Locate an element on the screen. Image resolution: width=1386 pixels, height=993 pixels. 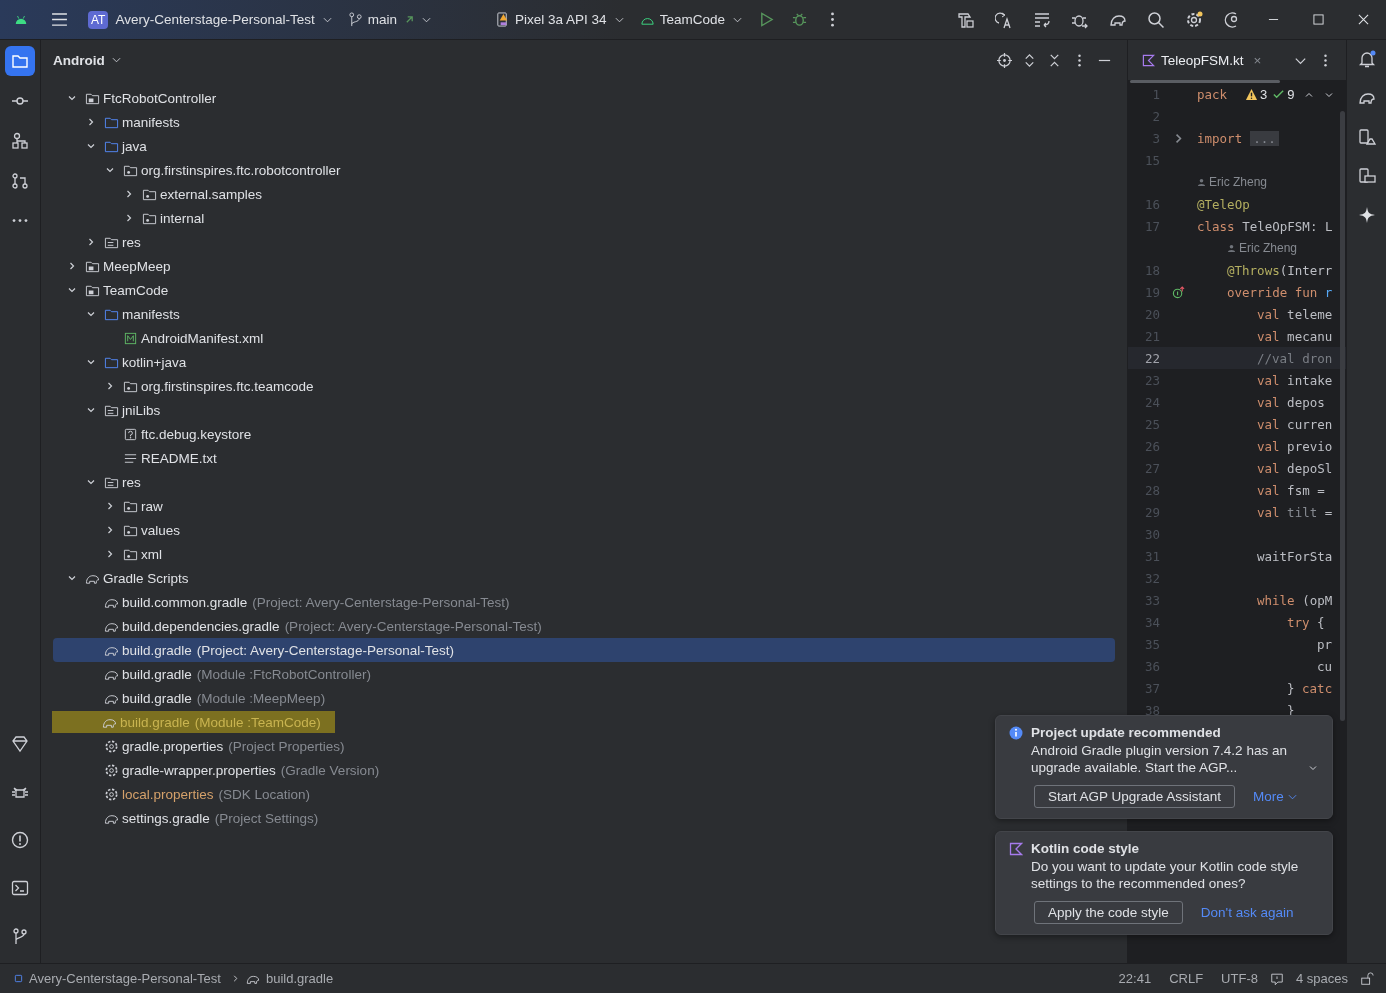
target-icon is located at coordinates (1004, 60).